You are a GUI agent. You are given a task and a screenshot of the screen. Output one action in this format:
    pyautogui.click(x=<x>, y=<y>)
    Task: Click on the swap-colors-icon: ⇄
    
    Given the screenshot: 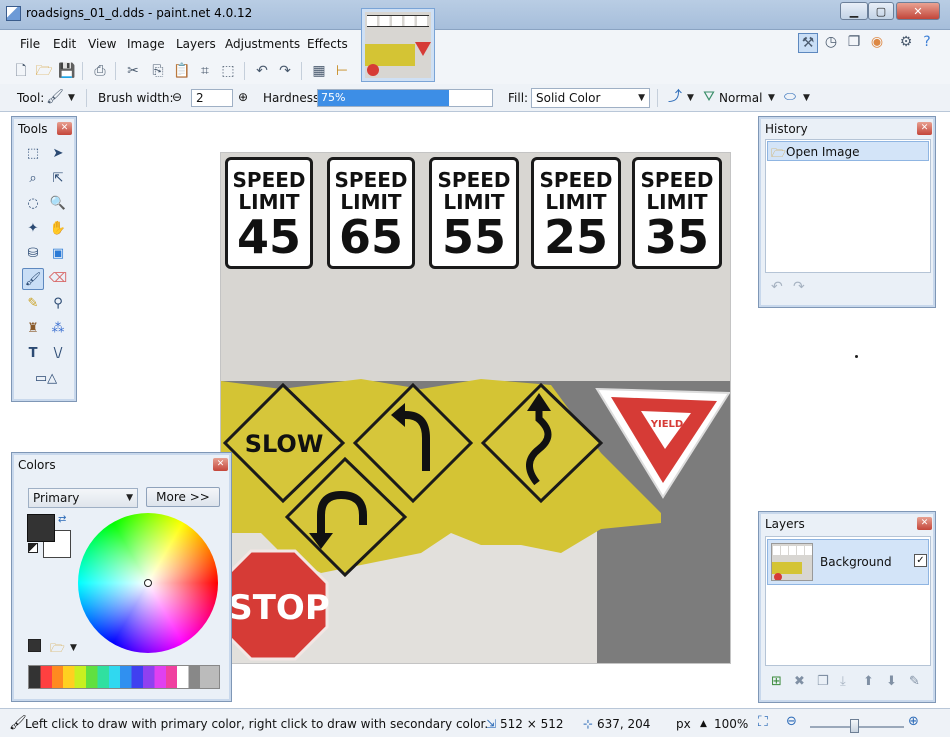 What is the action you would take?
    pyautogui.click(x=62, y=519)
    